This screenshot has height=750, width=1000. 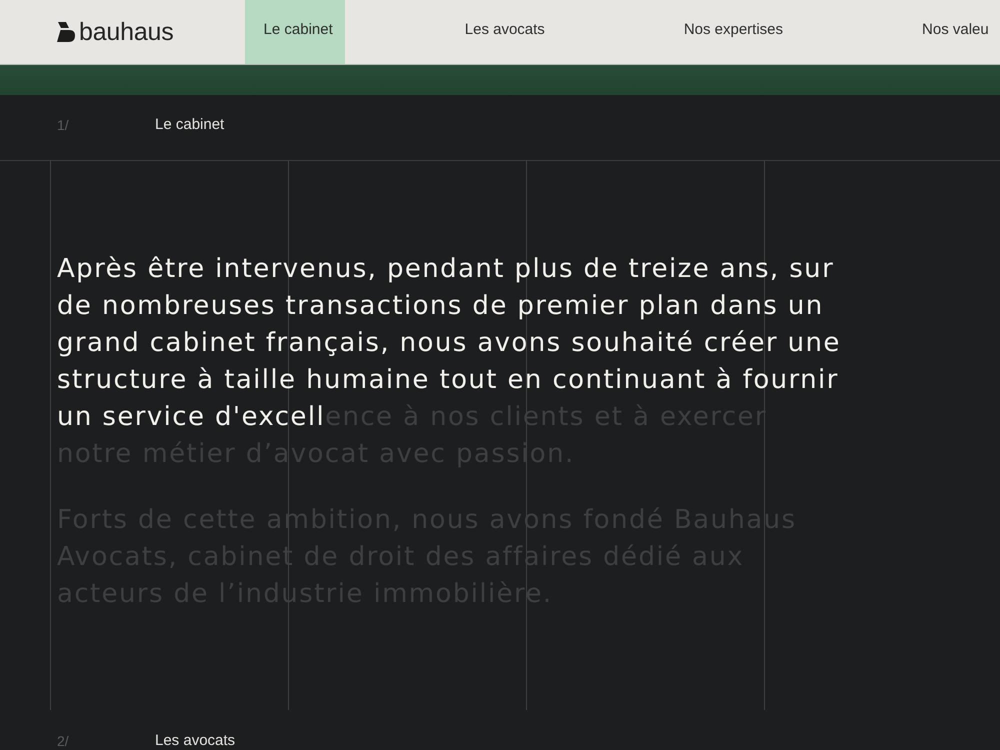 What do you see at coordinates (947, 32) in the screenshot?
I see `nav-link: Nos valeu` at bounding box center [947, 32].